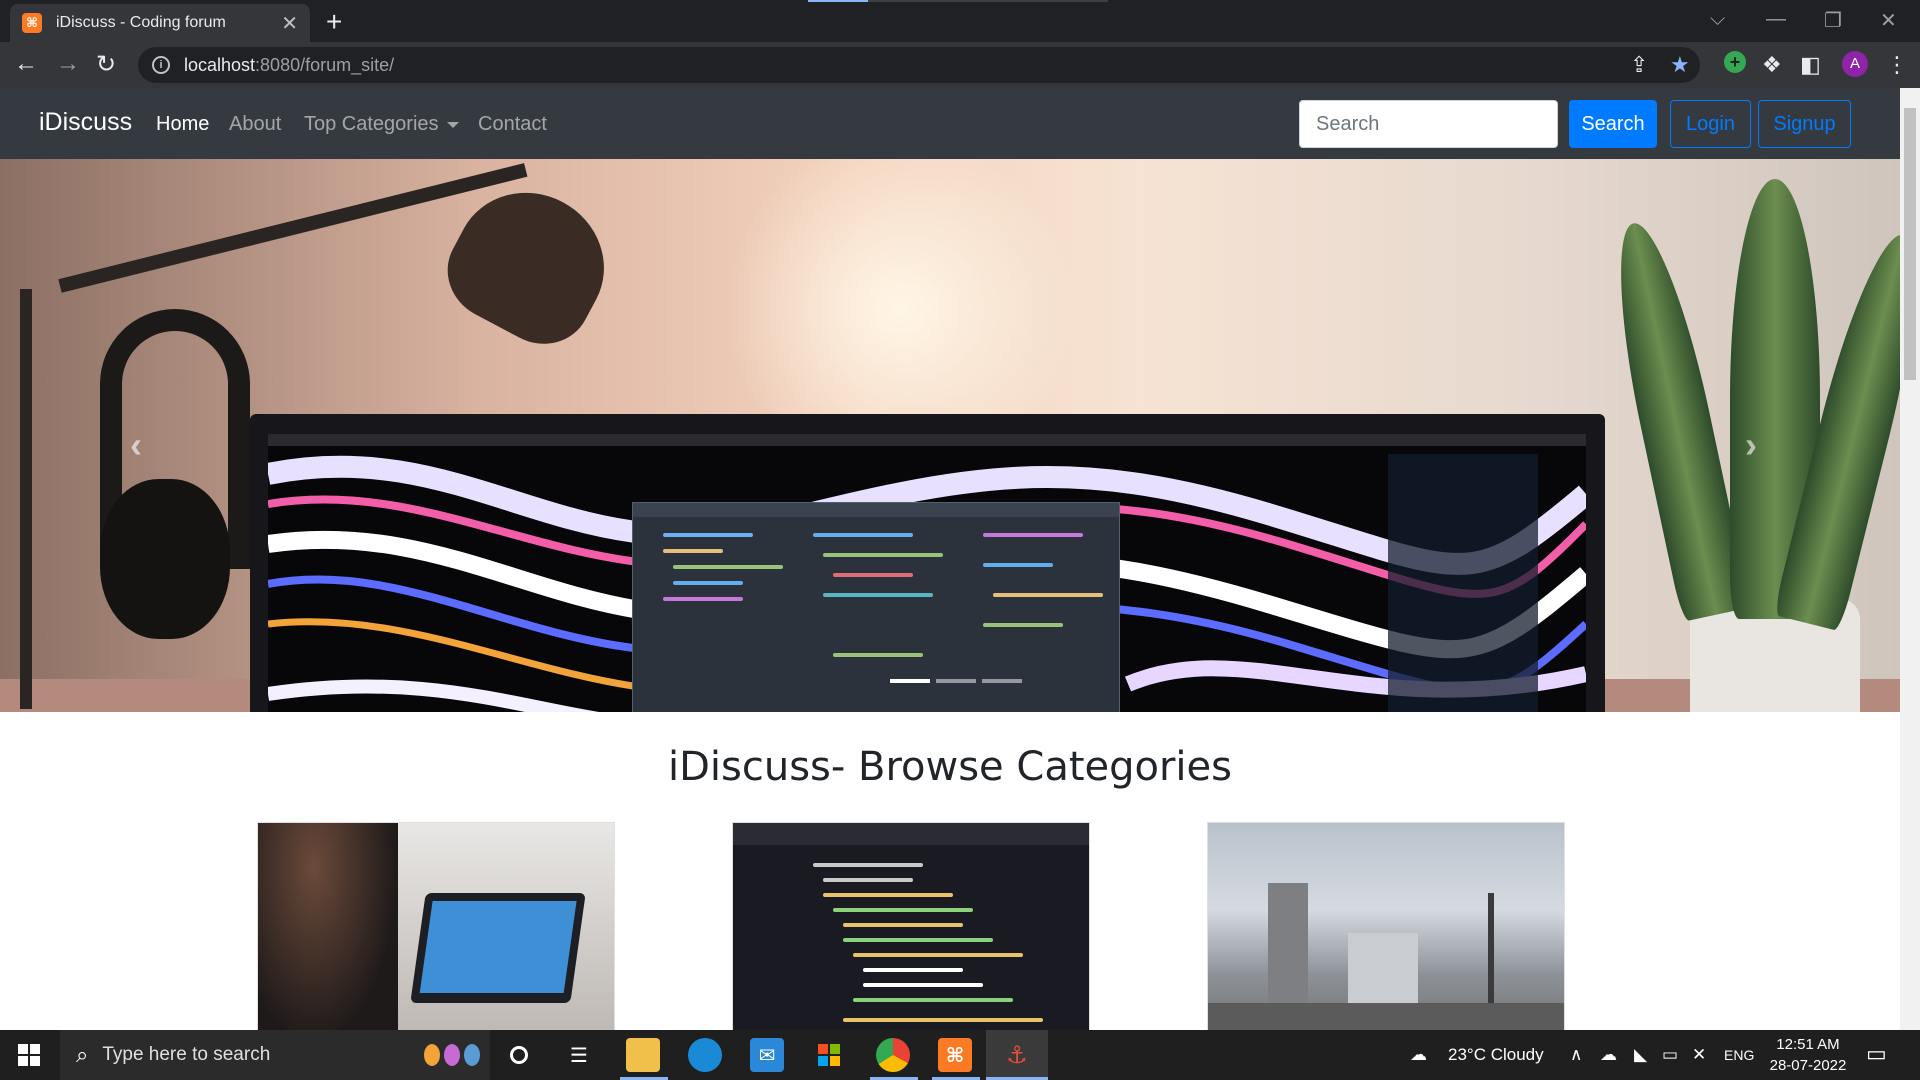 This screenshot has width=1920, height=1080. What do you see at coordinates (1710, 124) in the screenshot?
I see `login-button: Login` at bounding box center [1710, 124].